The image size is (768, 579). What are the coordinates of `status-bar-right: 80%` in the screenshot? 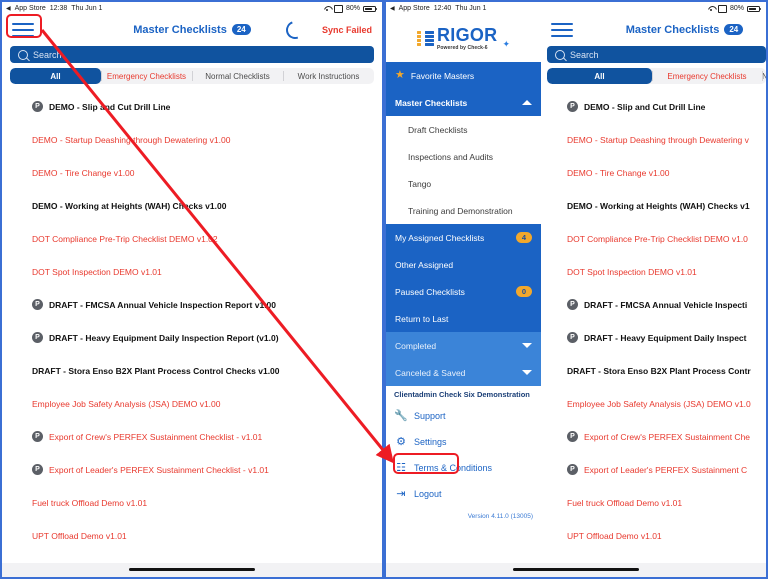 It's located at (351, 8).